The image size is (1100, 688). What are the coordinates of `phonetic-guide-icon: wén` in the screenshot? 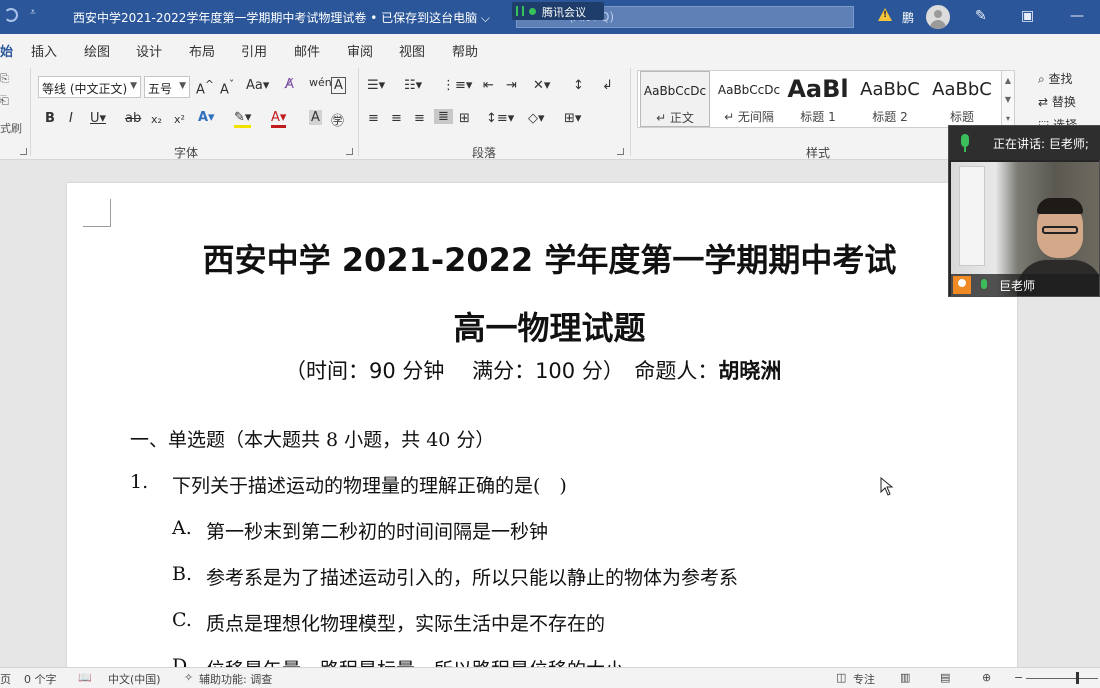 It's located at (320, 82).